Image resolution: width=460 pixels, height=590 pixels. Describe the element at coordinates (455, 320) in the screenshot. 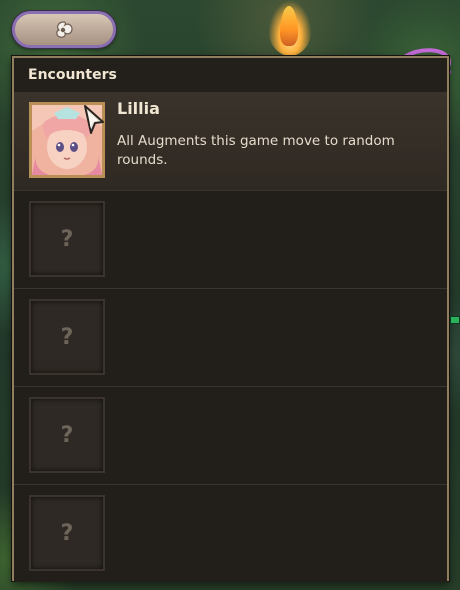

I see `hud-health-bar-edge` at that location.